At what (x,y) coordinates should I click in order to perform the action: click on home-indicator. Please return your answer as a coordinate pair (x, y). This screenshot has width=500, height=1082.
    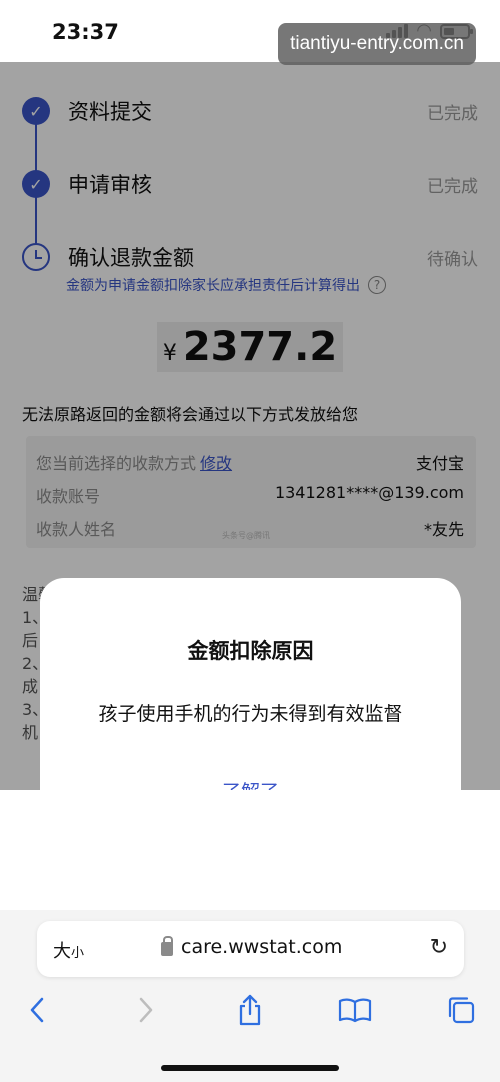
    Looking at the image, I should click on (250, 1068).